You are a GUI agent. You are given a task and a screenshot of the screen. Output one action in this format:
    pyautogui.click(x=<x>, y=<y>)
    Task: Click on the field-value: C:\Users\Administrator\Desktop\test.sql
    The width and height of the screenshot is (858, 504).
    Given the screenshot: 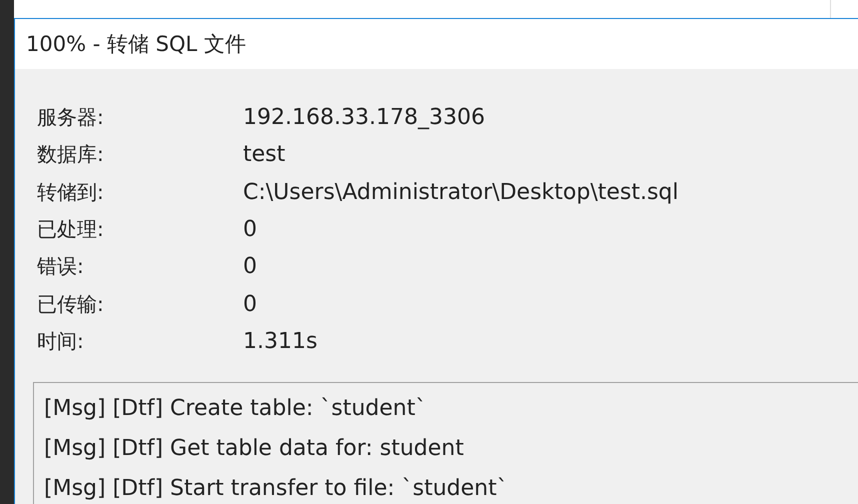 What is the action you would take?
    pyautogui.click(x=461, y=192)
    